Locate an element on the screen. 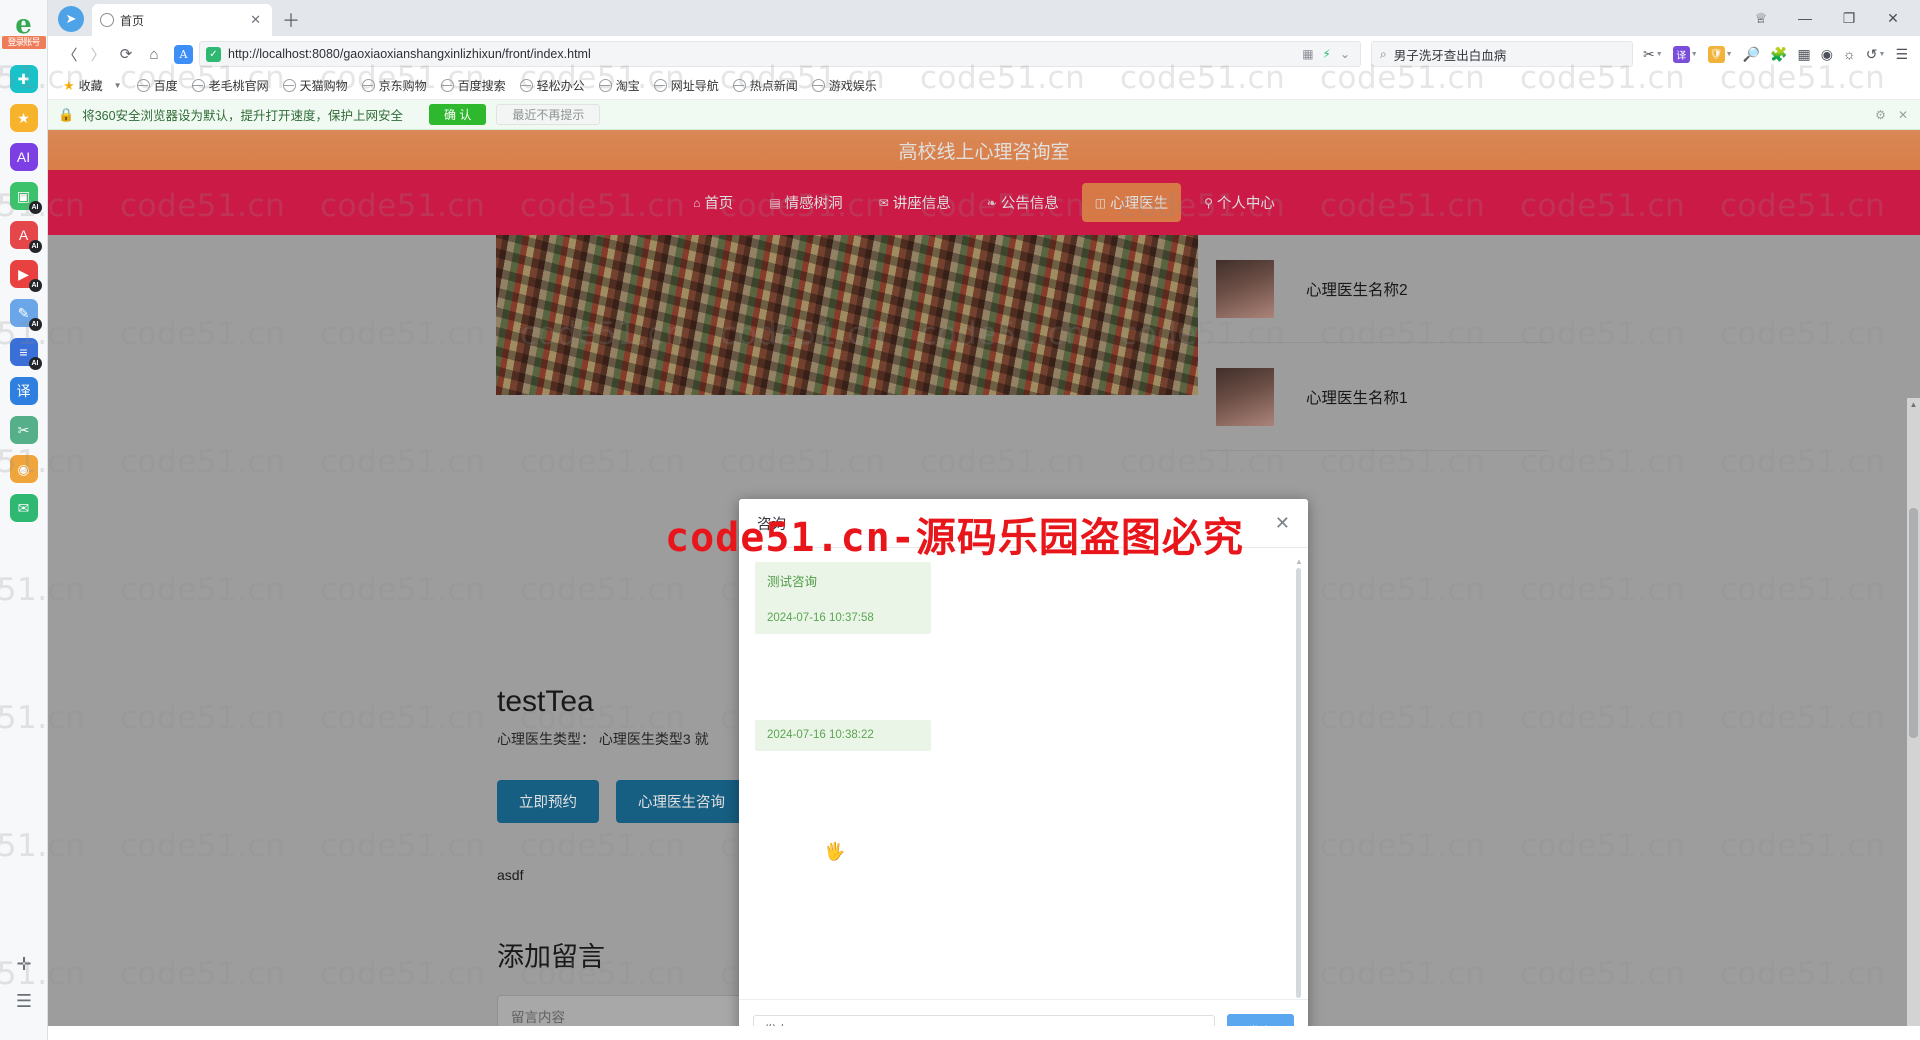 This screenshot has height=1040, width=1920. dock-icon-list: ✚ ★ AI ▣ AI A AI ▶ AI ✎ AI ≡ AI 译 ✂ ◉ ✉ is located at coordinates (23, 293).